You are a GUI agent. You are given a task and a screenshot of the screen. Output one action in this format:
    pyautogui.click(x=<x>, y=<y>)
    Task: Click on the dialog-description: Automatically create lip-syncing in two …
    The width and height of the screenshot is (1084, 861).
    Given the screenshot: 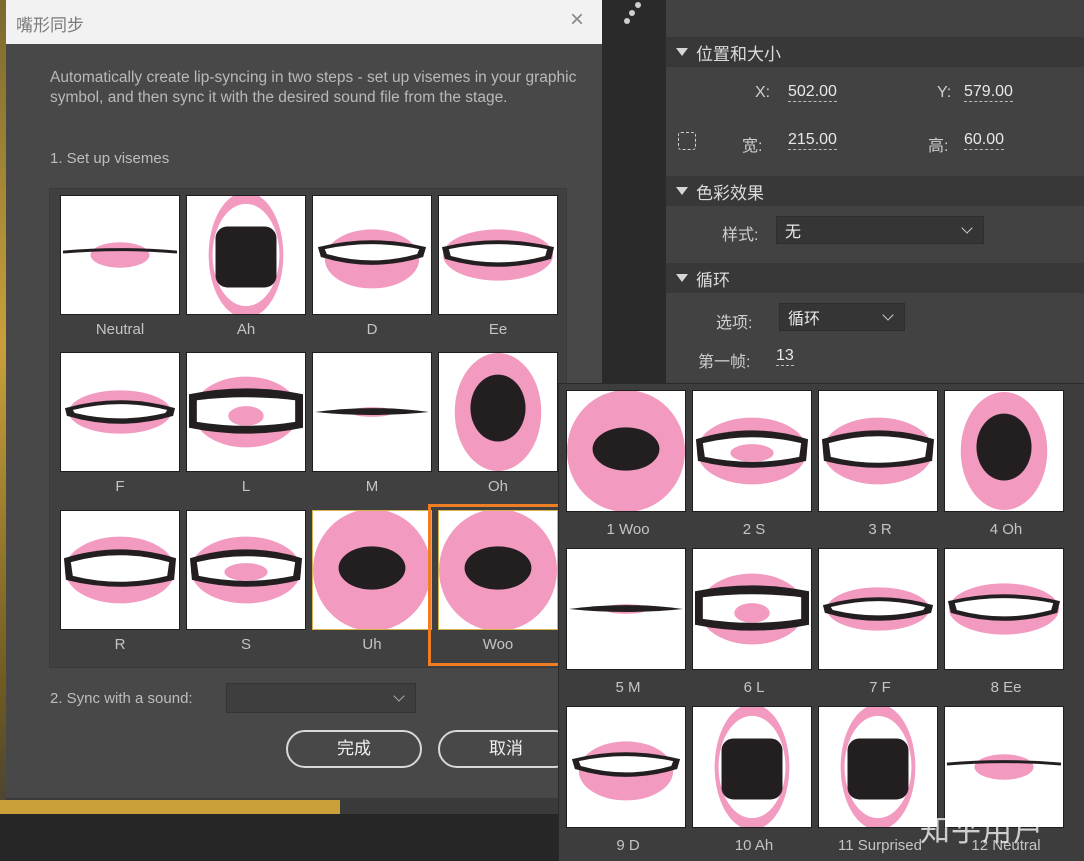 What is the action you would take?
    pyautogui.click(x=313, y=87)
    